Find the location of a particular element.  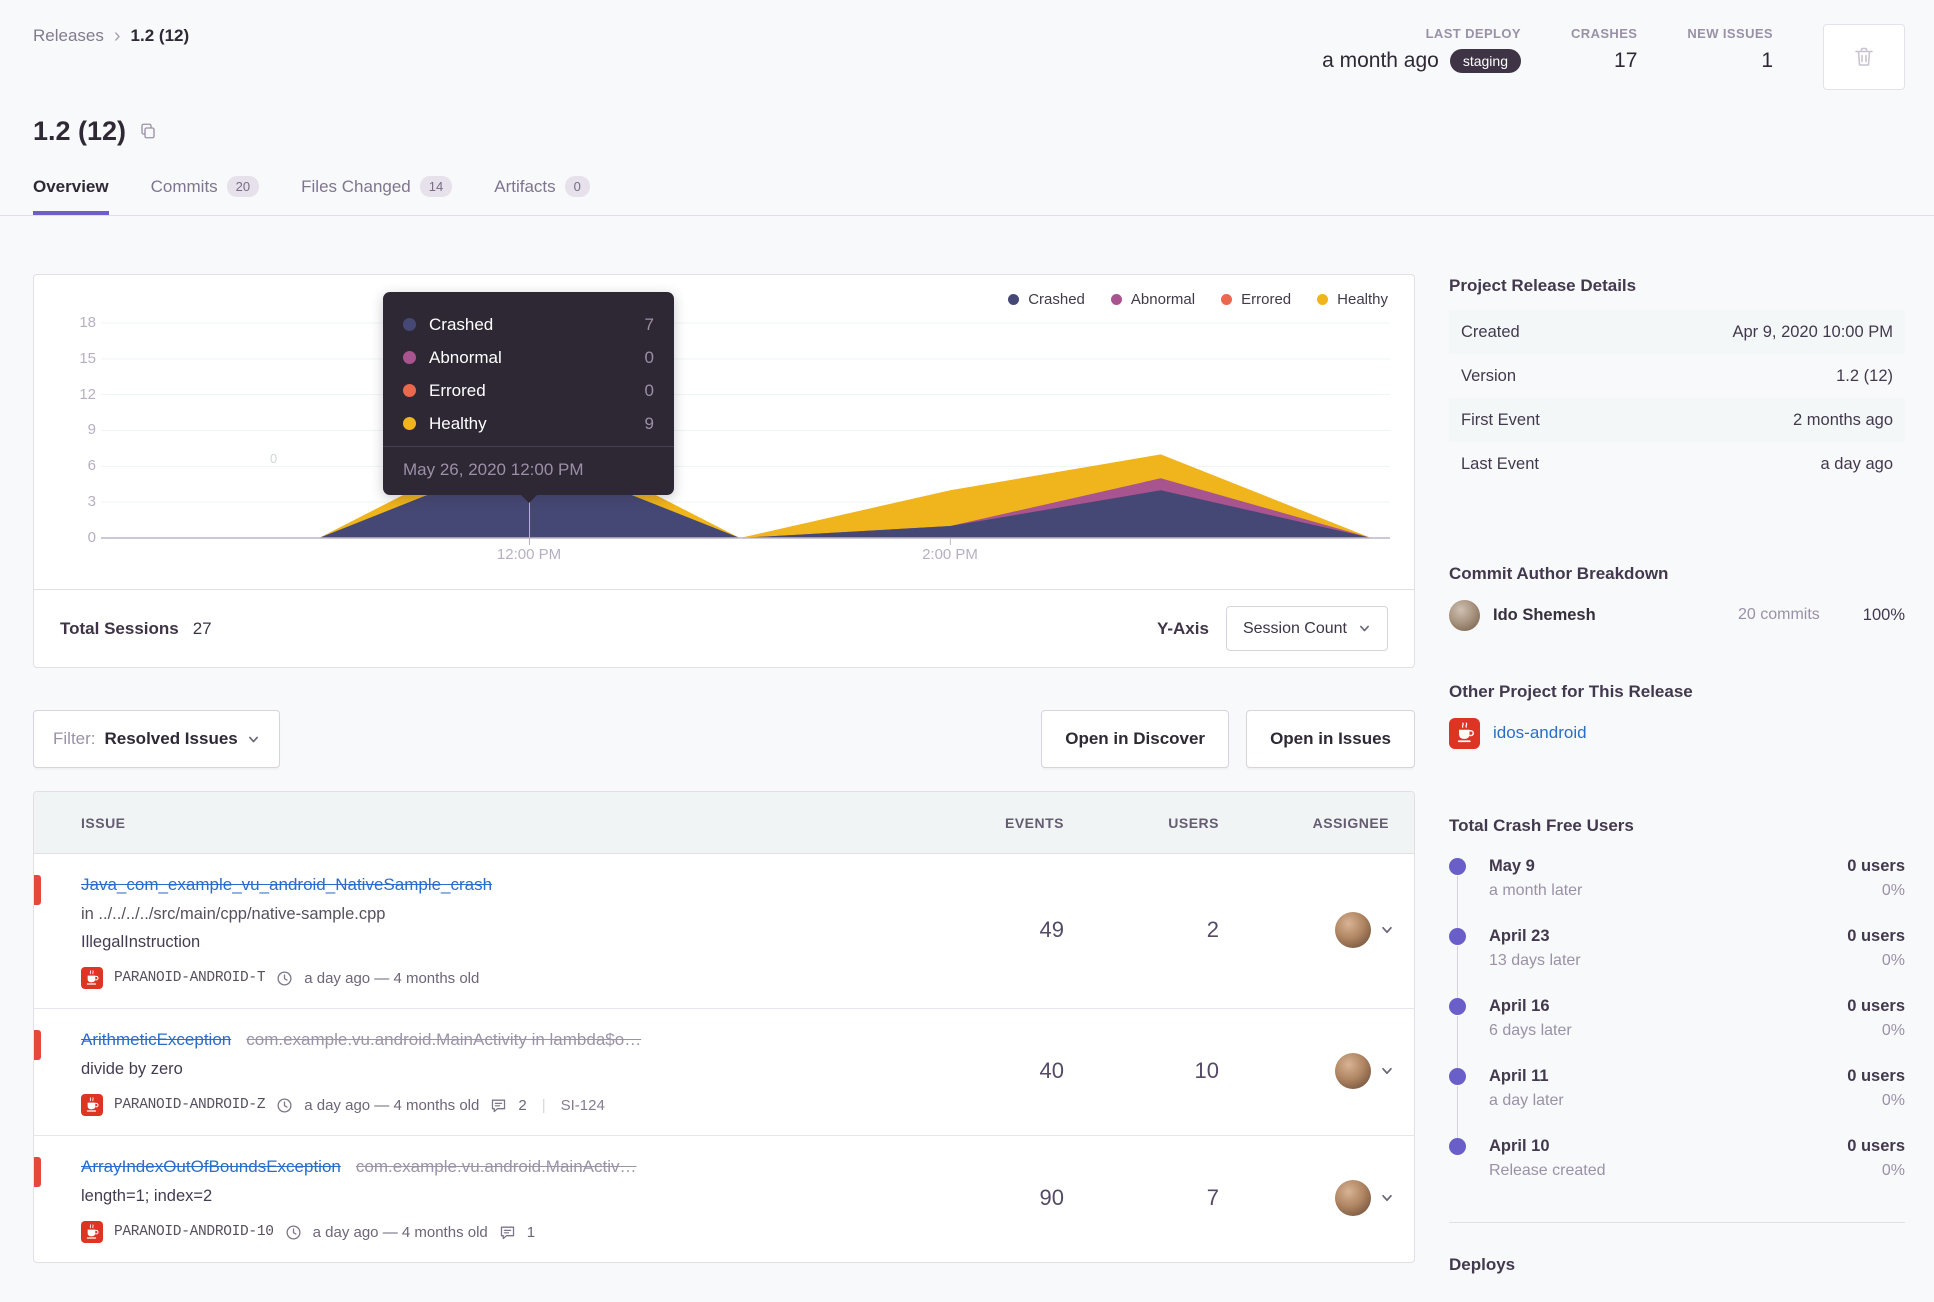

breadcrumb-releases-link: Releases is located at coordinates (68, 36).